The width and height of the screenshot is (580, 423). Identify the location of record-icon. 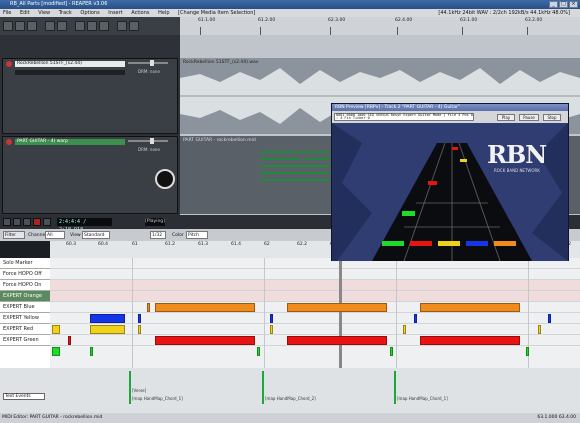
(37, 222).